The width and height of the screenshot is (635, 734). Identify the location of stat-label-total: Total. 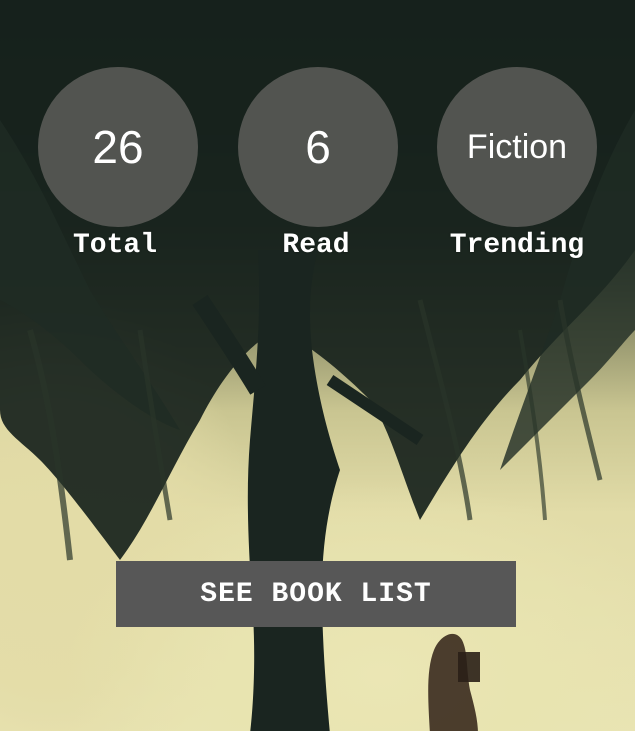
(114, 245).